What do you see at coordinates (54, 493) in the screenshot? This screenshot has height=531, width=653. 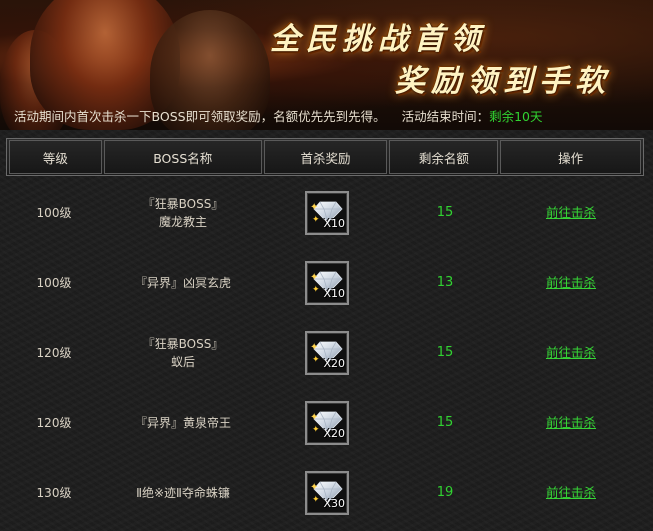 I see `boss-level: 130级` at bounding box center [54, 493].